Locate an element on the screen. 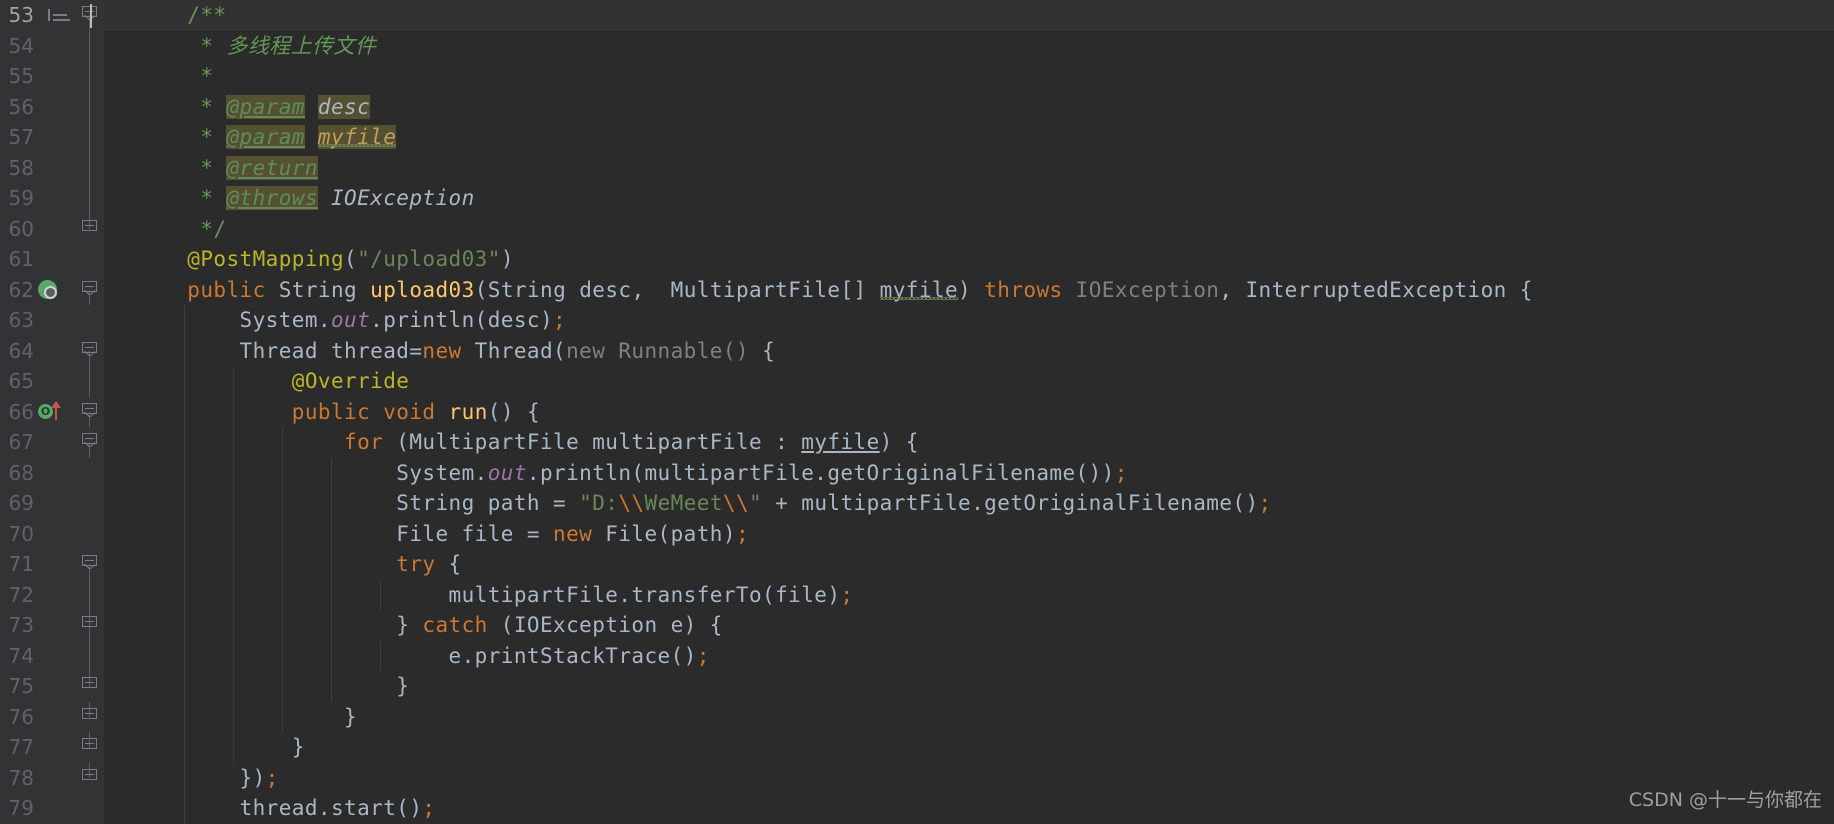  code-line: 61 @PostMapping("/upload03") is located at coordinates (917, 259).